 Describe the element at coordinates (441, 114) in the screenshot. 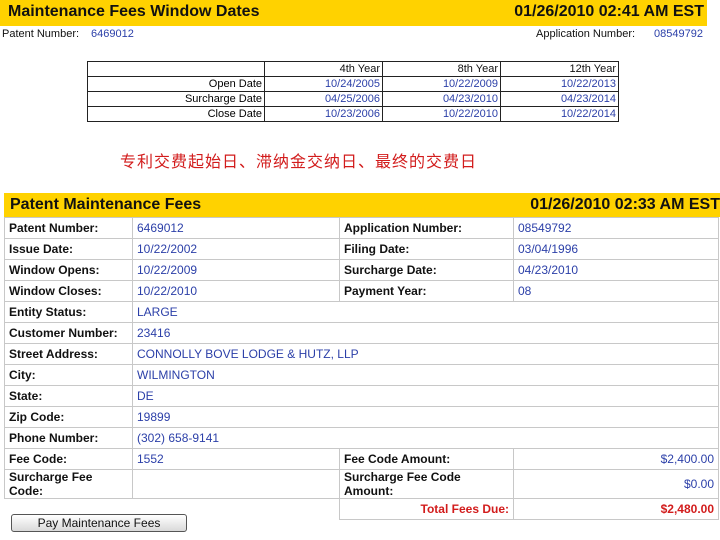

I see `table-cell: 10/22/2010` at that location.